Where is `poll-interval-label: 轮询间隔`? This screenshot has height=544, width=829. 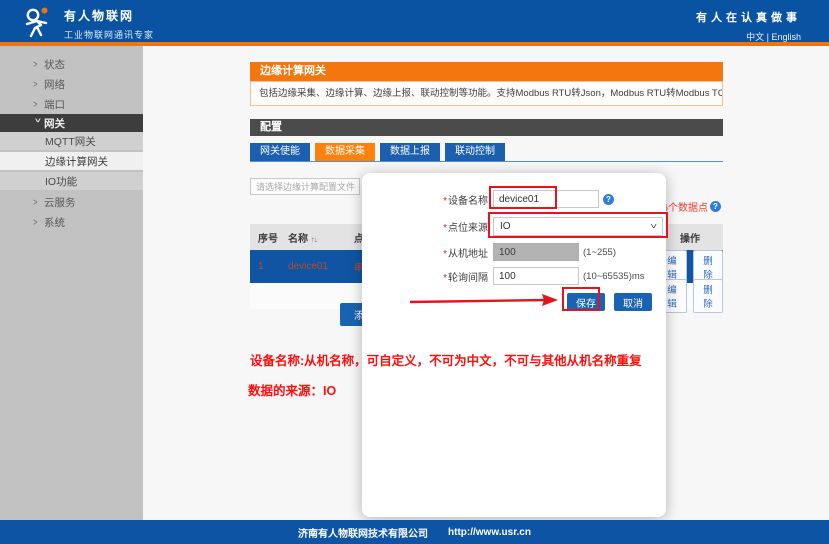
poll-interval-label: 轮询间隔 is located at coordinates (468, 278).